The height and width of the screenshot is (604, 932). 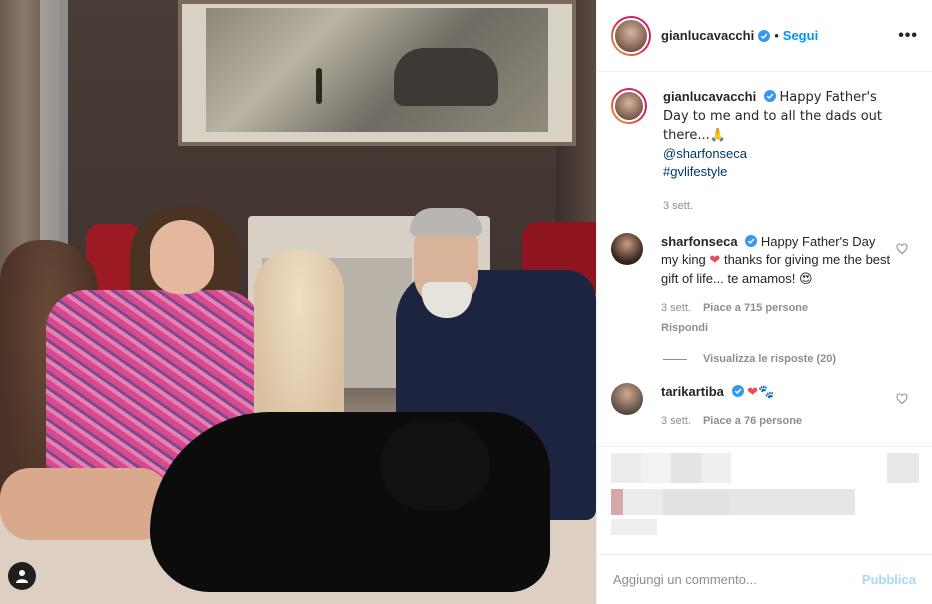 I want to click on caption-hashtag-link: #gvlifestyle, so click(x=695, y=171).